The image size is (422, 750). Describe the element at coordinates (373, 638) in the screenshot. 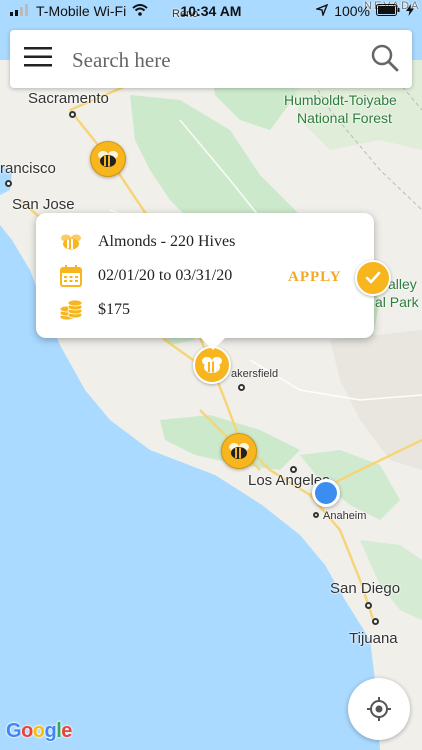

I see `map-label-tijuana: Tijuana` at that location.